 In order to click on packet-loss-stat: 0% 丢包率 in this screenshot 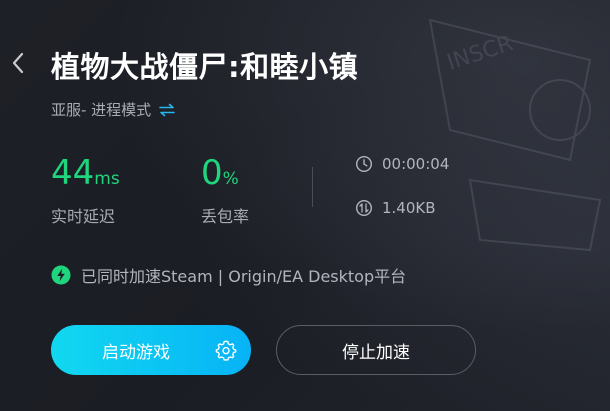, I will do `click(225, 190)`.